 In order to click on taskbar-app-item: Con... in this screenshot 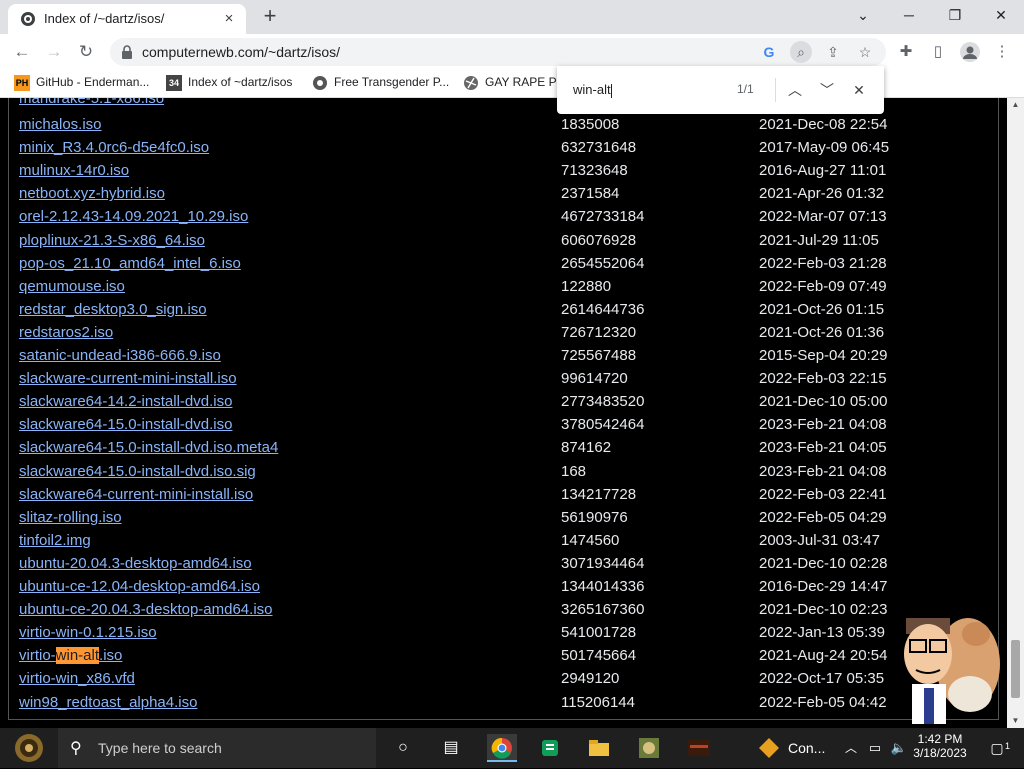, I will do `click(792, 748)`.